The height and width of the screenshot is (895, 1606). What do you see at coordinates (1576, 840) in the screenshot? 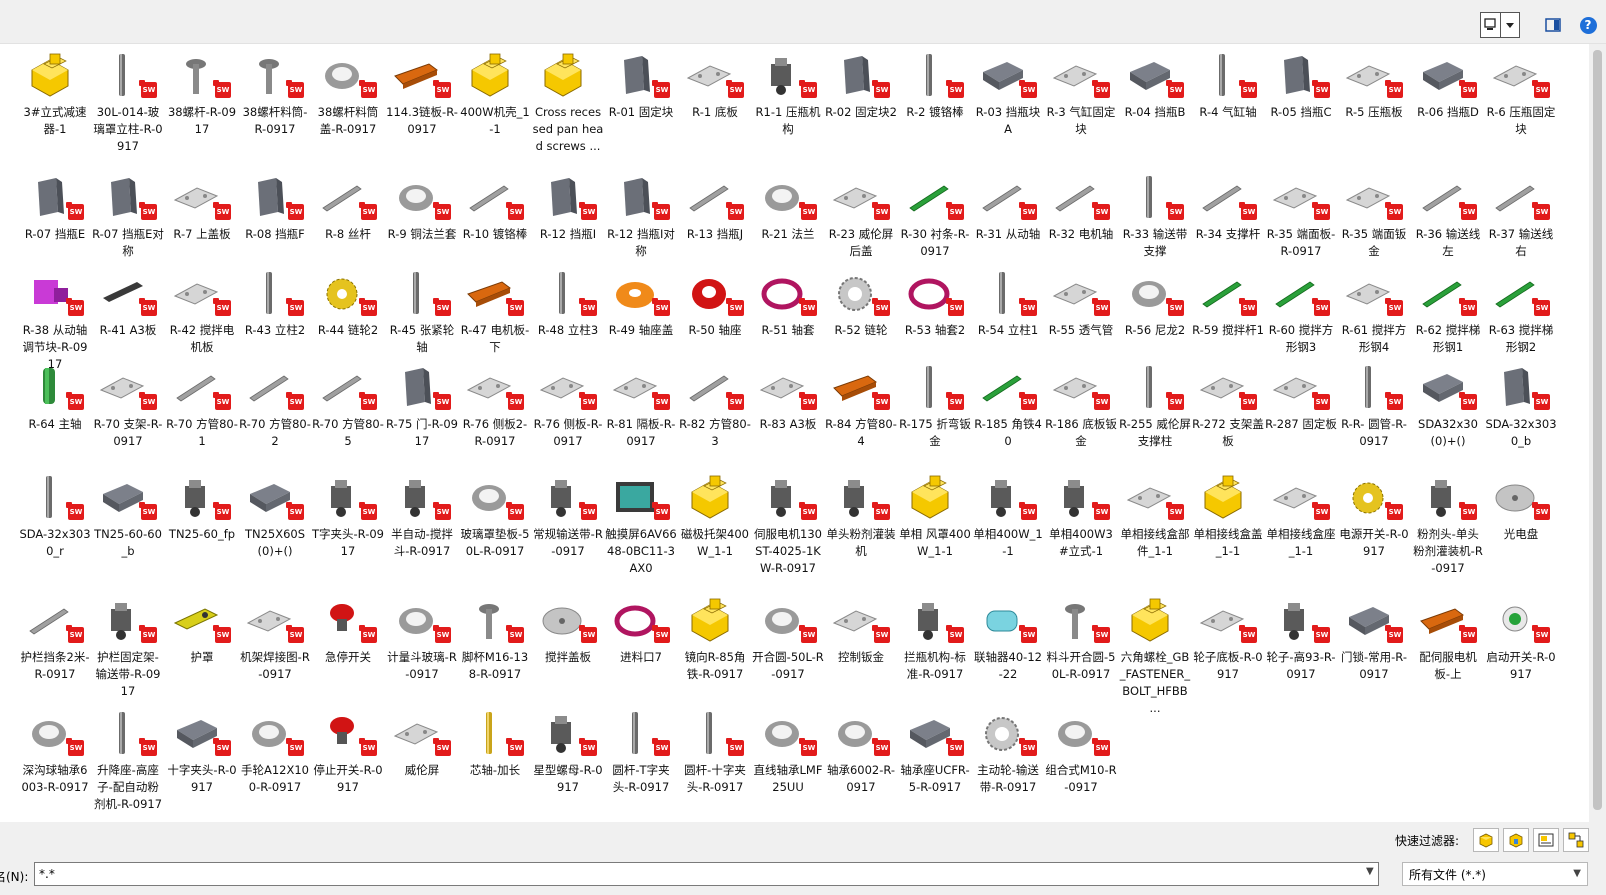
I see `top-level-filter-button` at bounding box center [1576, 840].